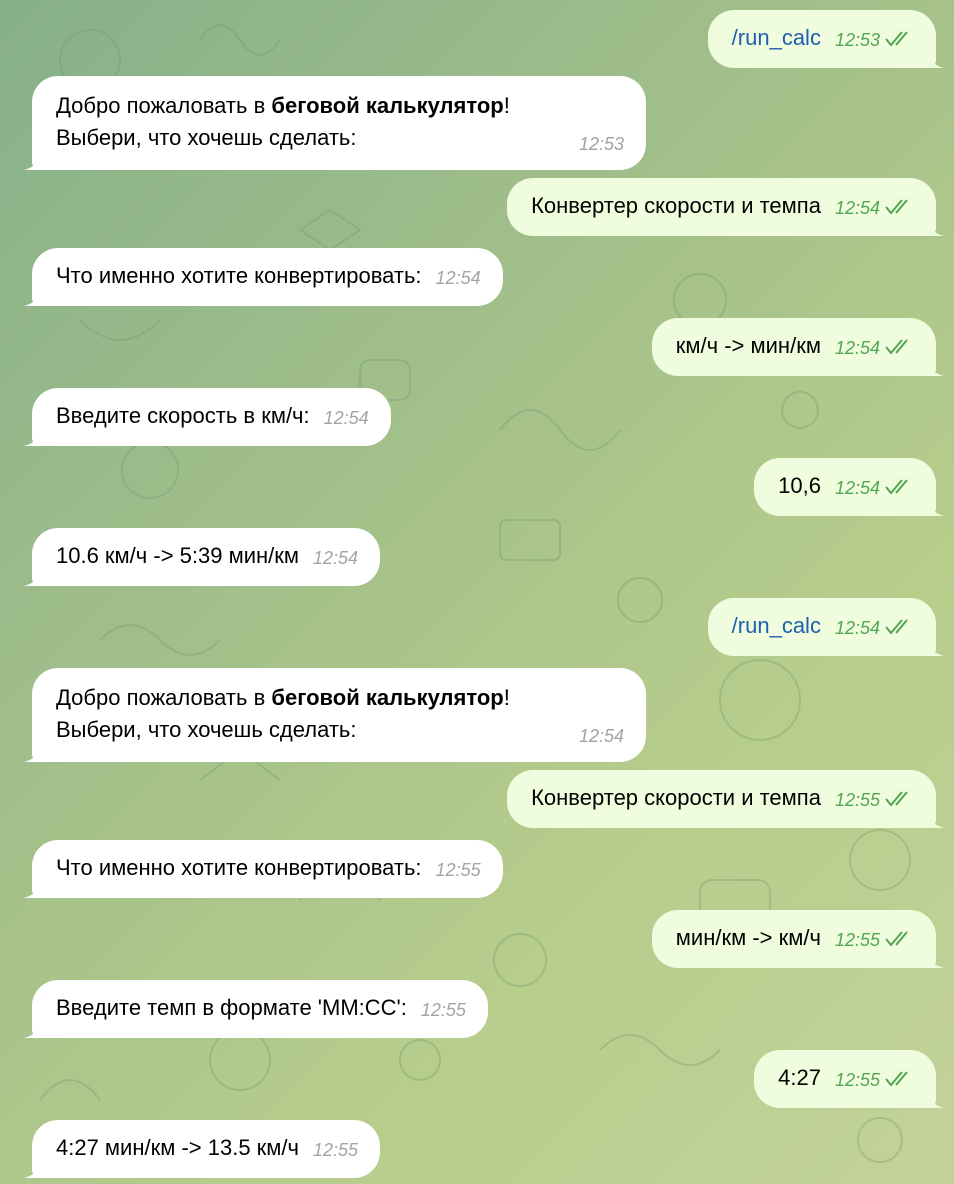  I want to click on outgoing-message: 4:27 12:55, so click(849, 1079).